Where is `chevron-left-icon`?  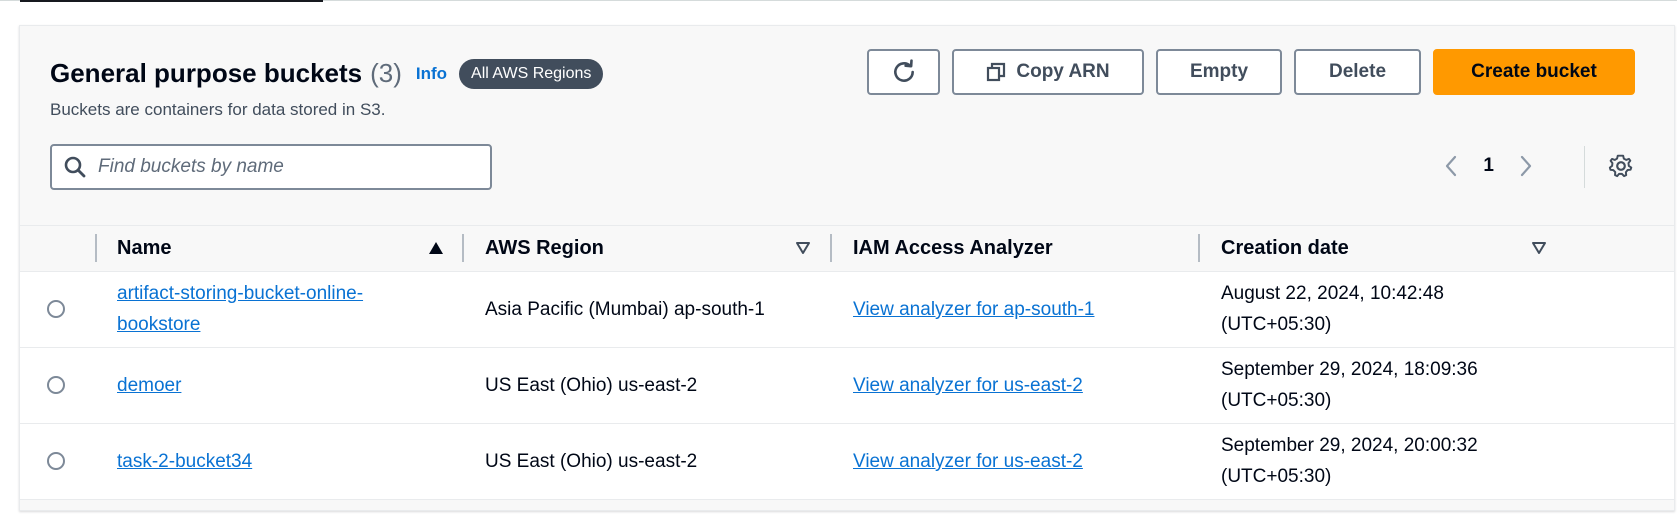
chevron-left-icon is located at coordinates (1451, 166).